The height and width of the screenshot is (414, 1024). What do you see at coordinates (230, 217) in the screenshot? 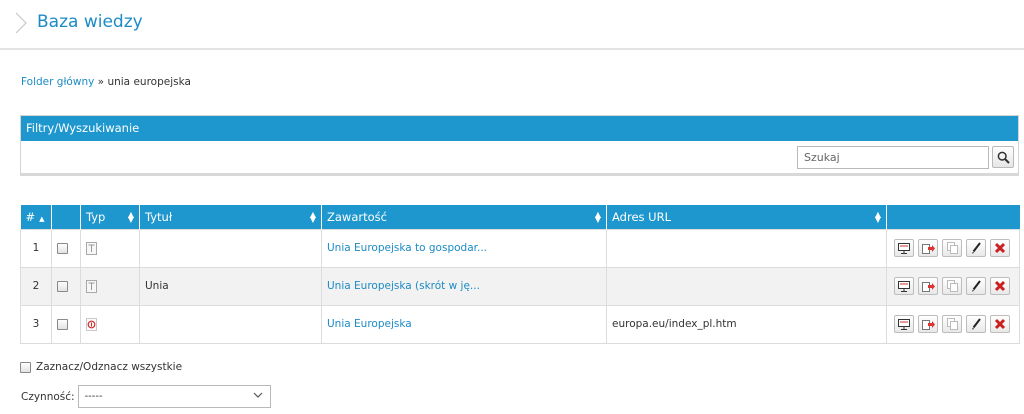
I see `column-header-title: Tytuł ▲ ▼` at bounding box center [230, 217].